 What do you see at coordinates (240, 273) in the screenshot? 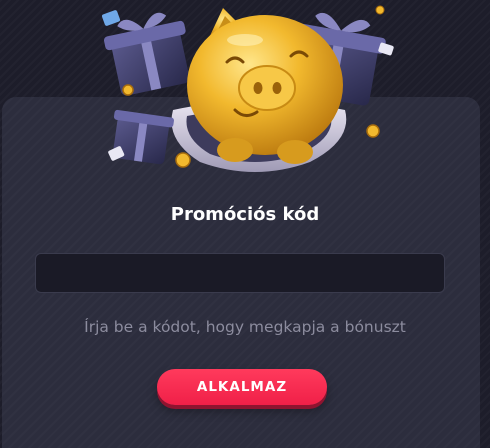
I see `promo-code-input` at bounding box center [240, 273].